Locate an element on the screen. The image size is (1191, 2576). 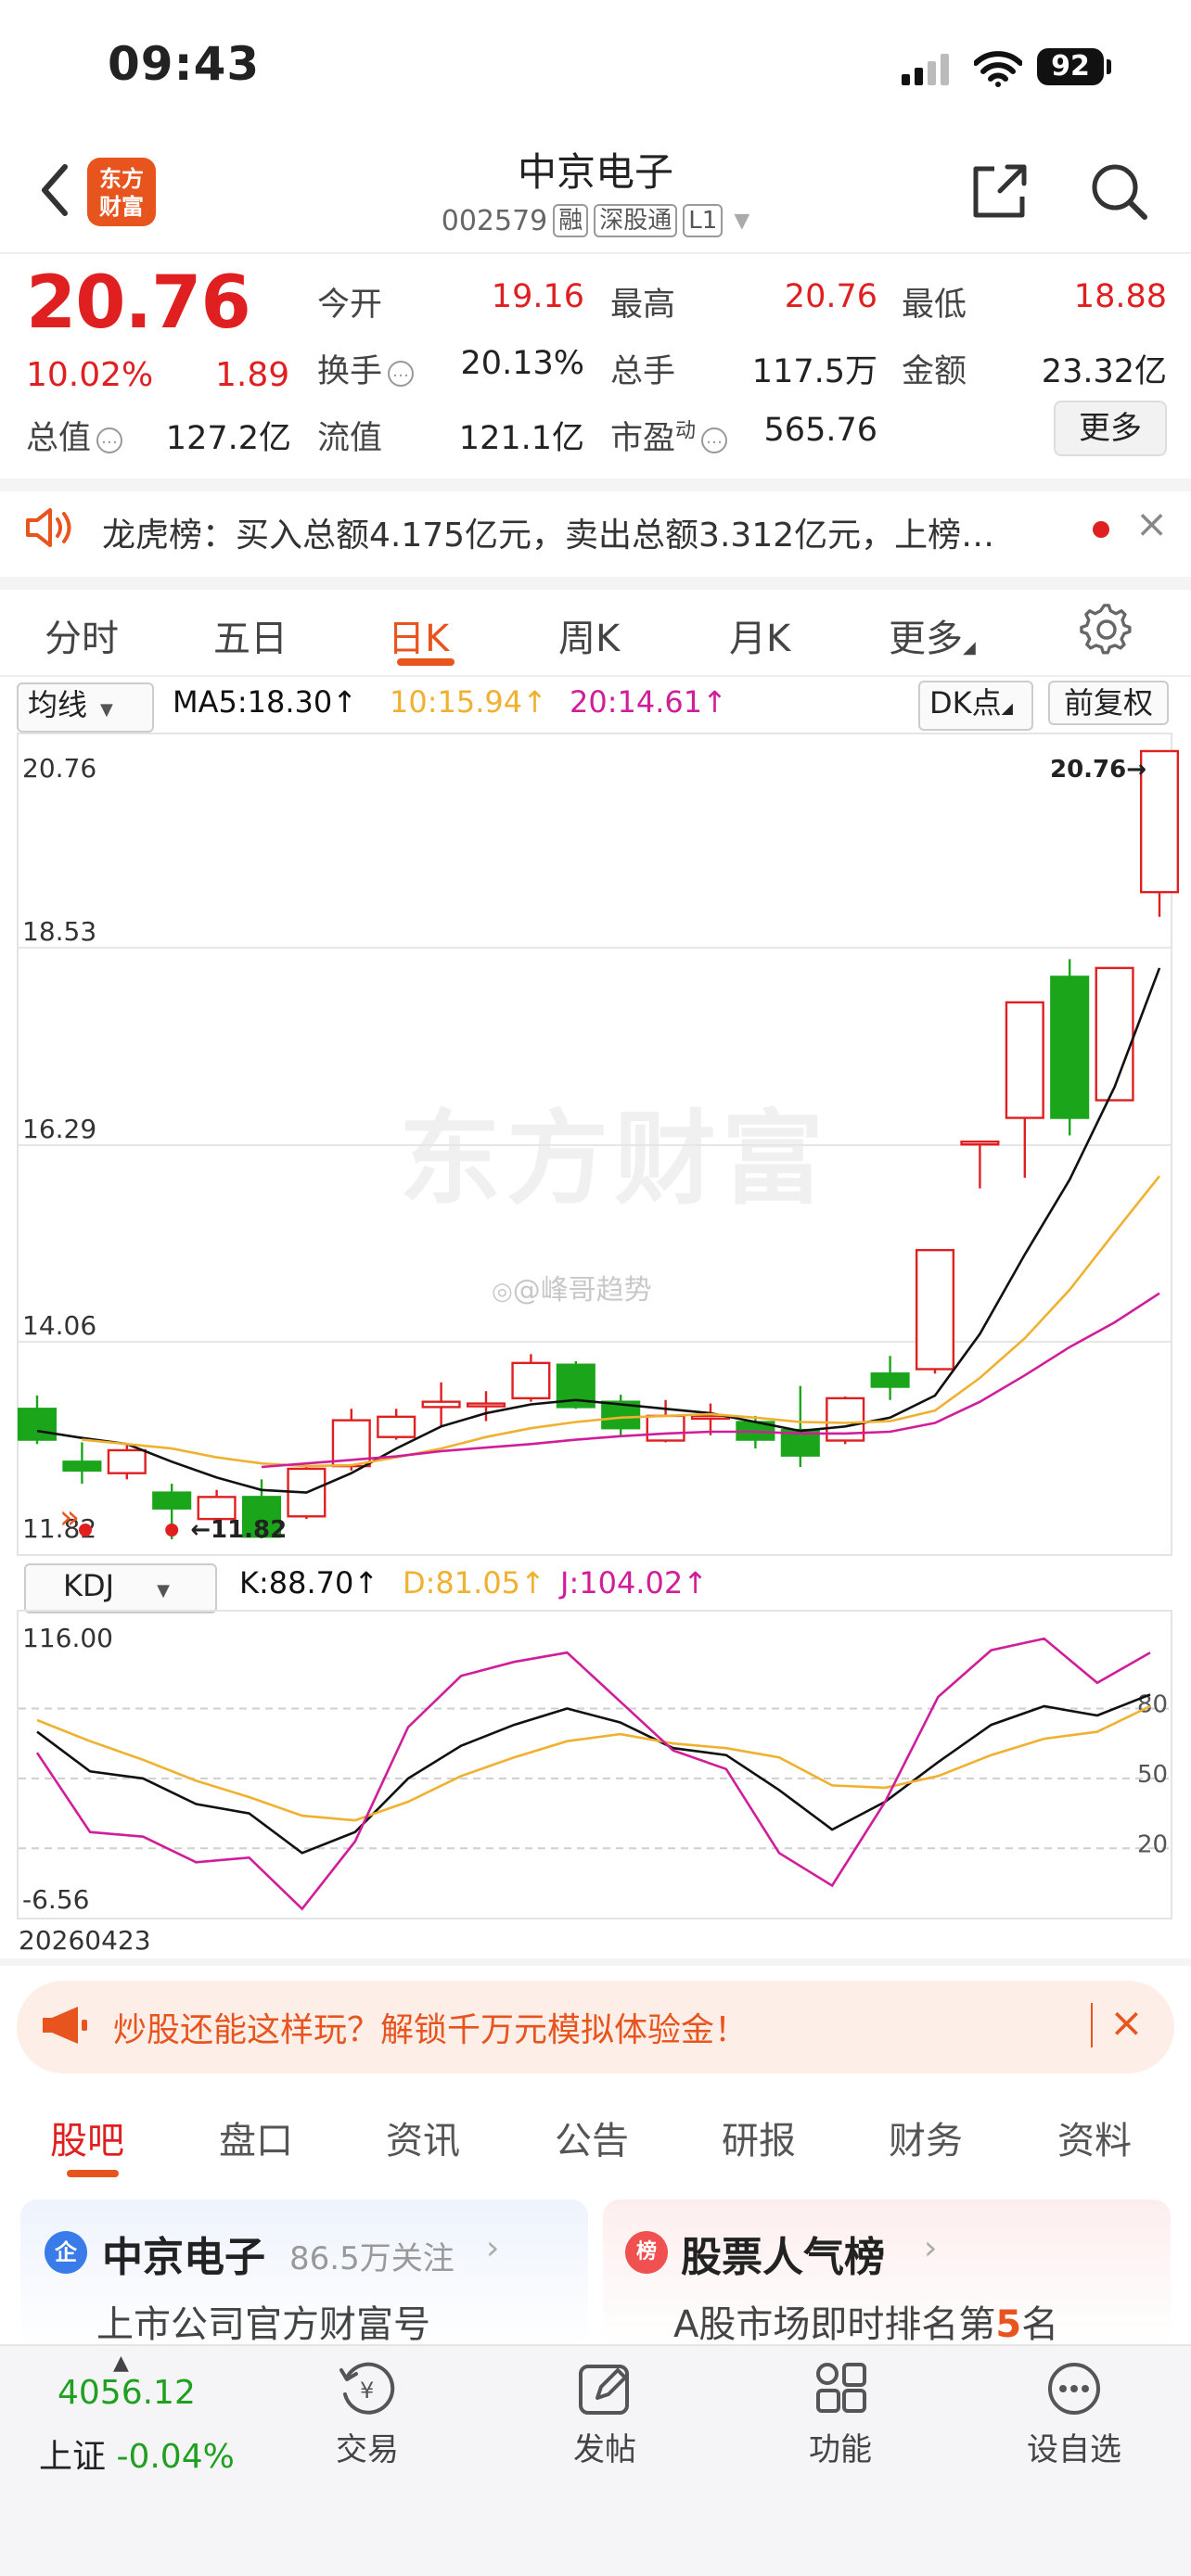
tab-profile: 资料 is located at coordinates (1095, 2138).